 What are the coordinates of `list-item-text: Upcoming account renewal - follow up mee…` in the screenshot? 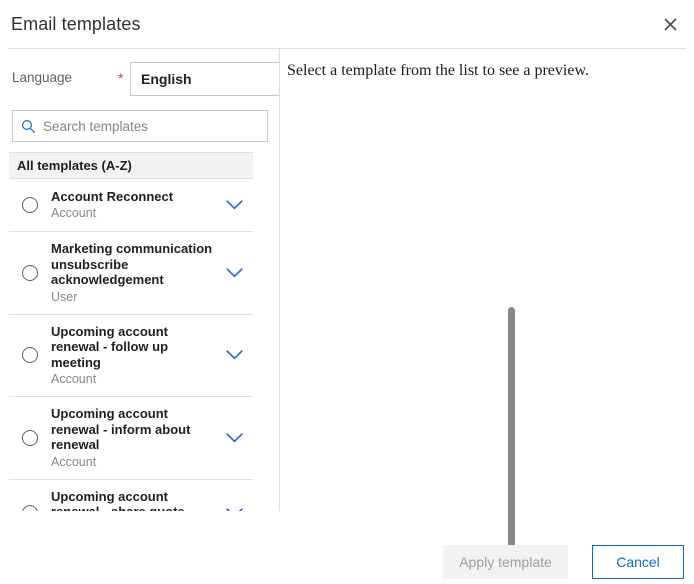 It's located at (135, 356).